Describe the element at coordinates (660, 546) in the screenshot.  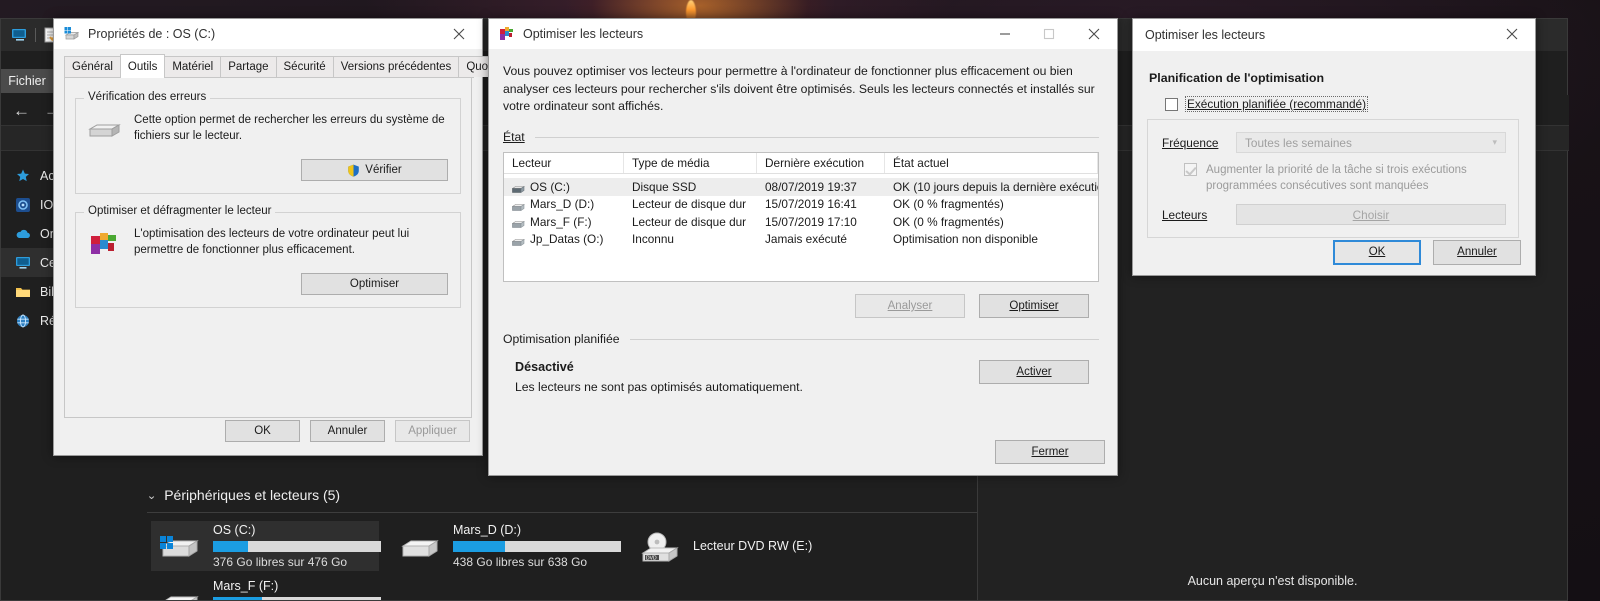
I see `dvd-icon: DVD` at that location.